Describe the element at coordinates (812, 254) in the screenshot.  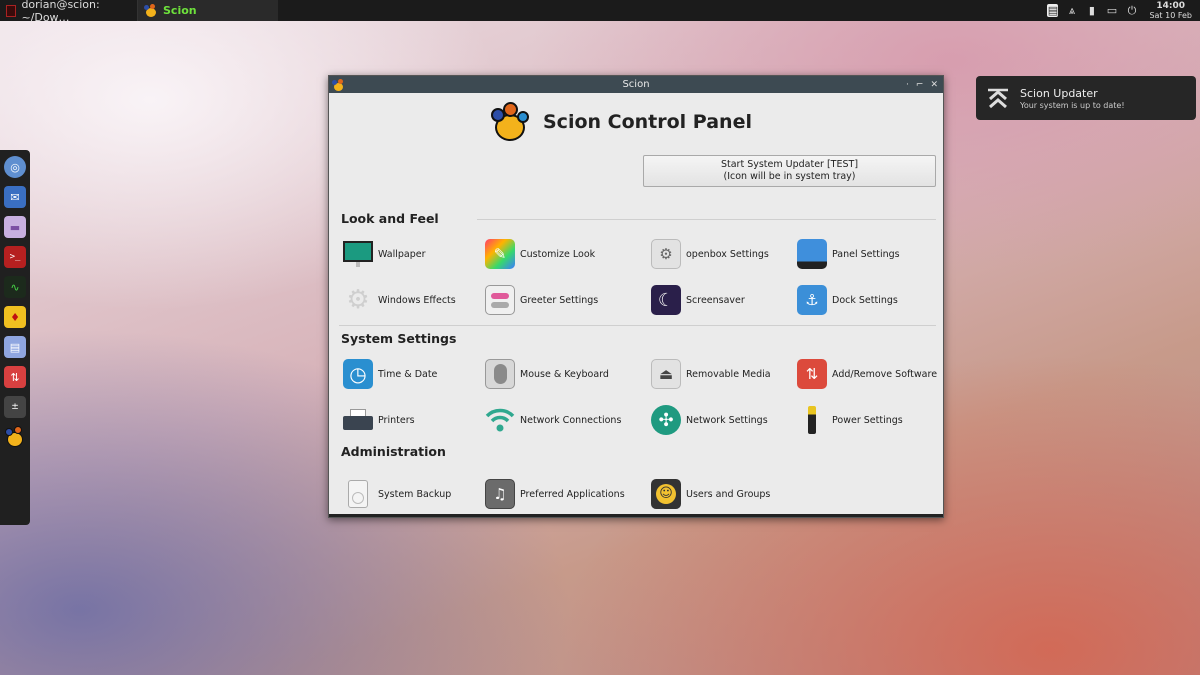
I see `panel-settings-icon` at that location.